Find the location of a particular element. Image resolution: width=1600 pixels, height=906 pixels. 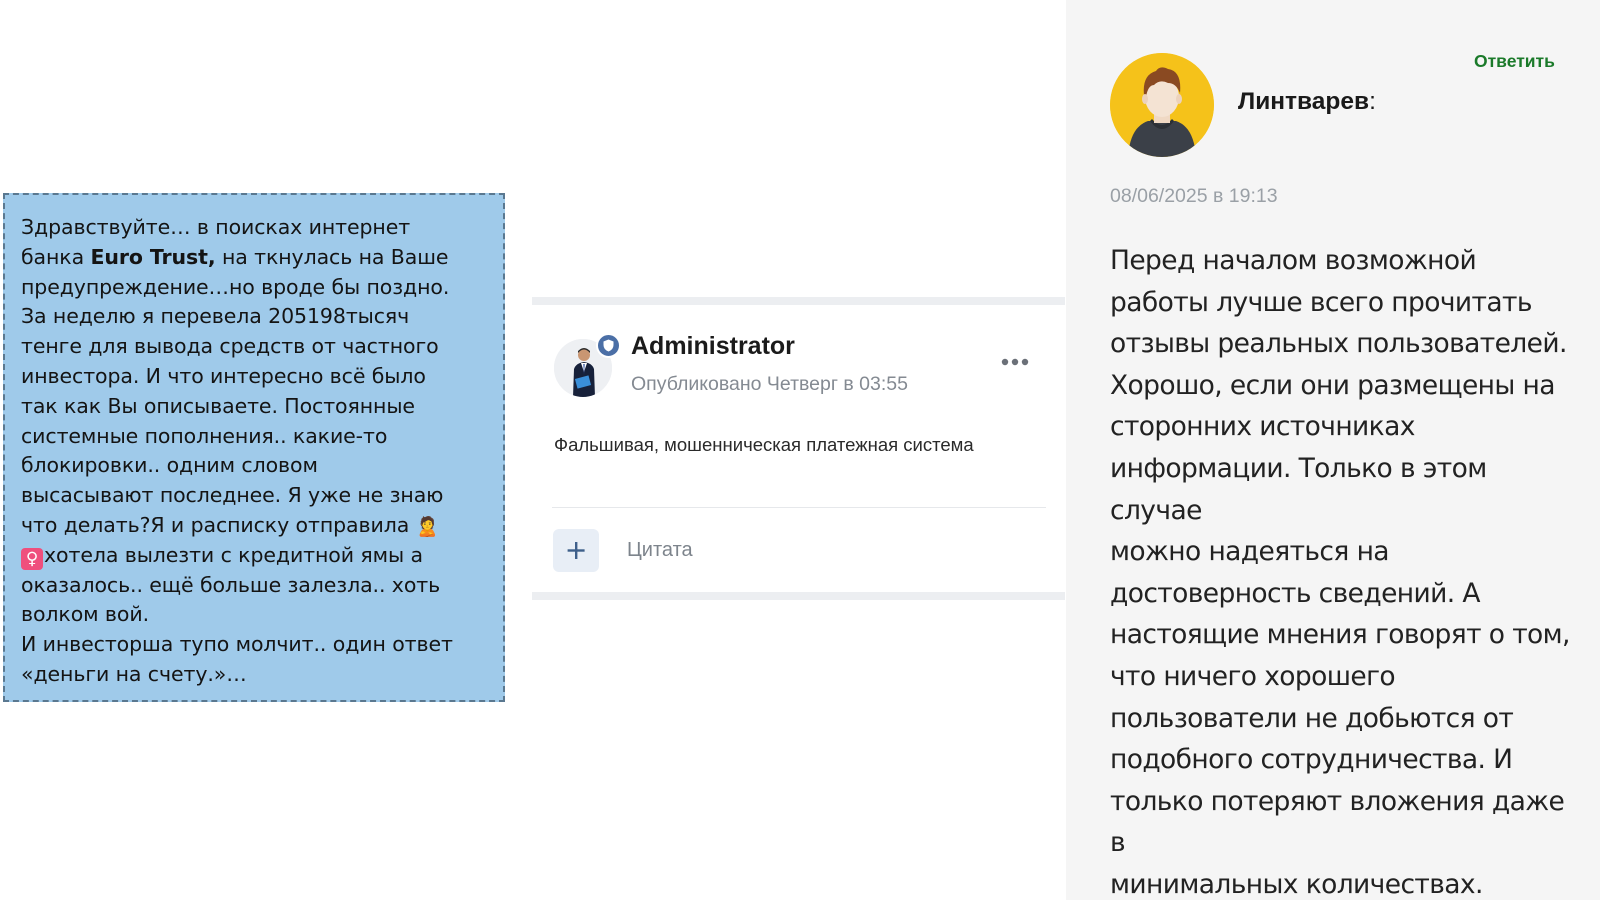

message-line: оказалось.. ещё больше залезла.. хоть is located at coordinates (231, 584).